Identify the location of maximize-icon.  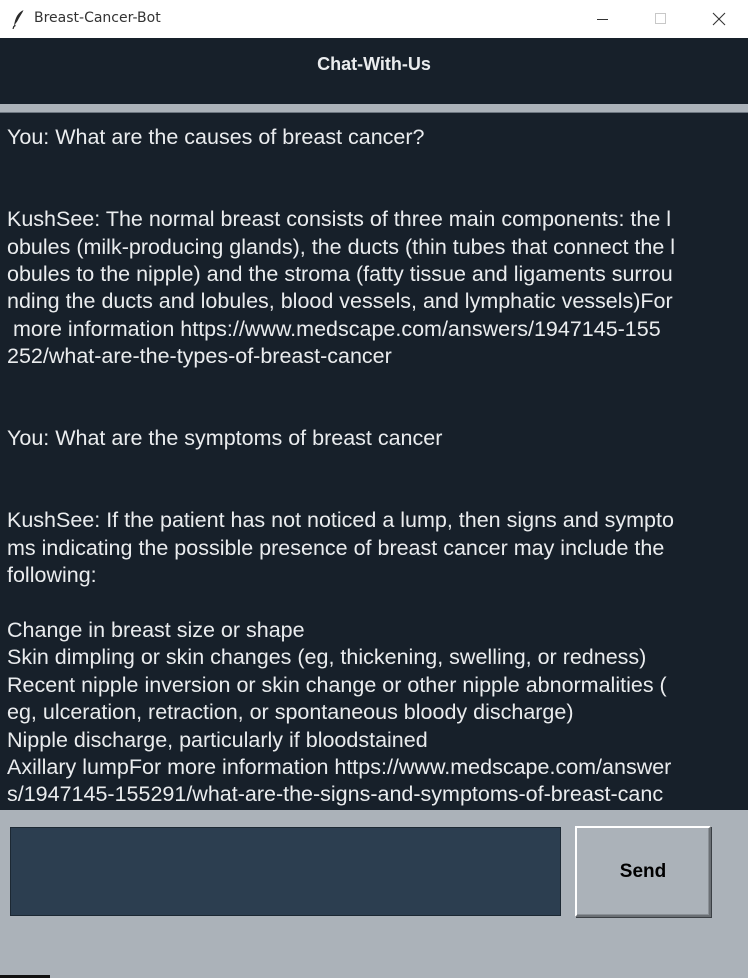
(660, 18).